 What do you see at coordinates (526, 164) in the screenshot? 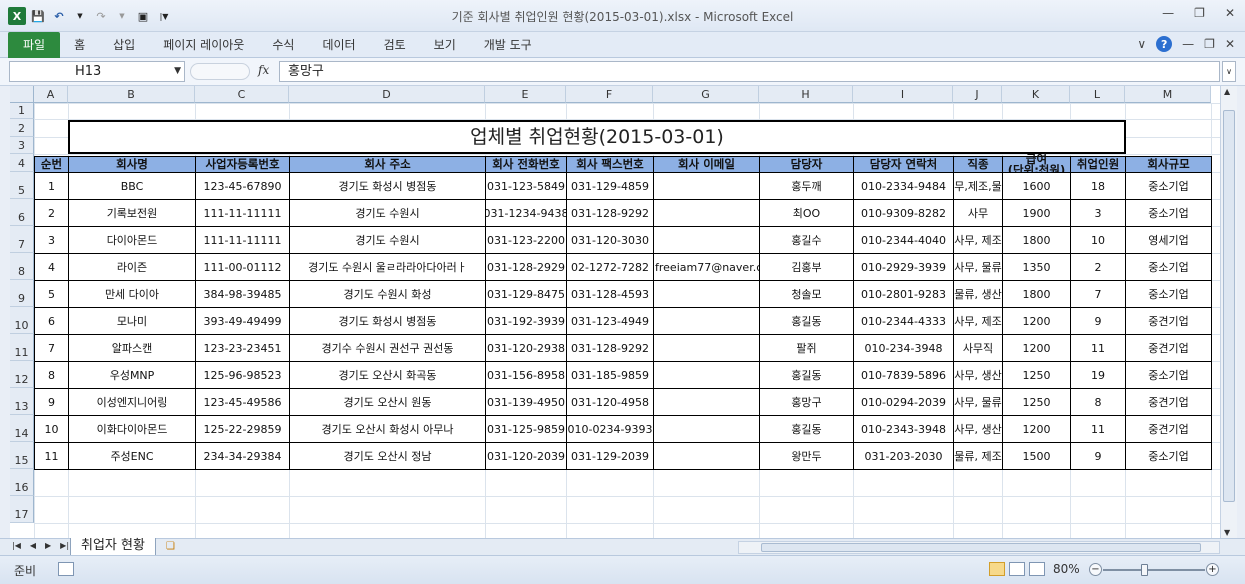
I see `table-header-cell: 회사 전화번호` at bounding box center [526, 164].